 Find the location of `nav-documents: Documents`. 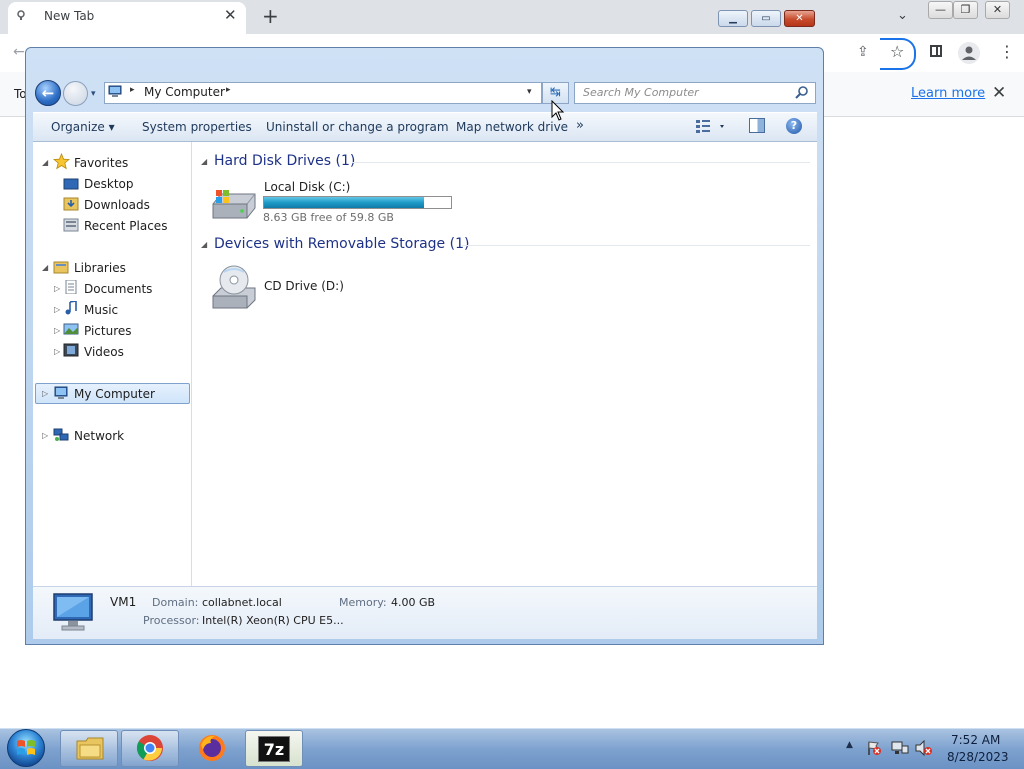

nav-documents: Documents is located at coordinates (118, 289).